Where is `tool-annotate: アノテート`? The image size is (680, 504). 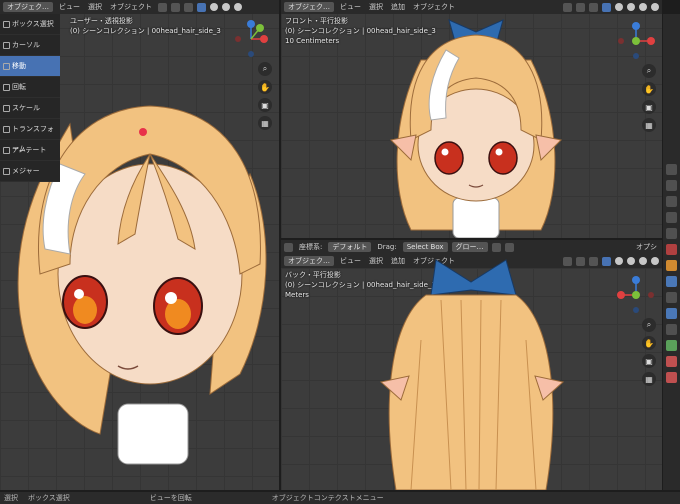 tool-annotate: アノテート is located at coordinates (30, 150).